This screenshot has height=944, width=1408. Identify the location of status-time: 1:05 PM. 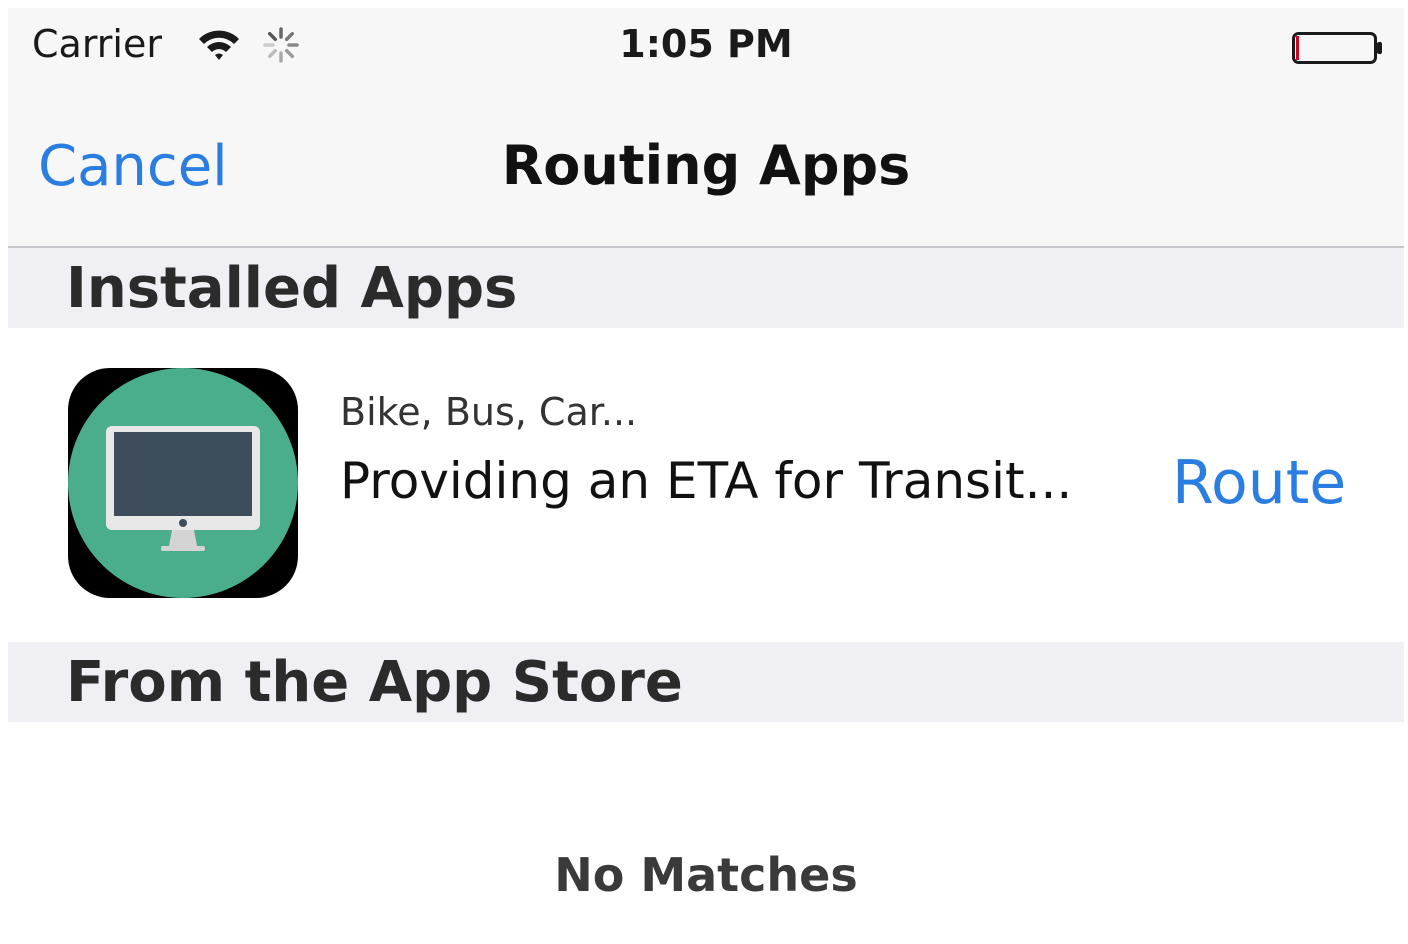
(706, 44).